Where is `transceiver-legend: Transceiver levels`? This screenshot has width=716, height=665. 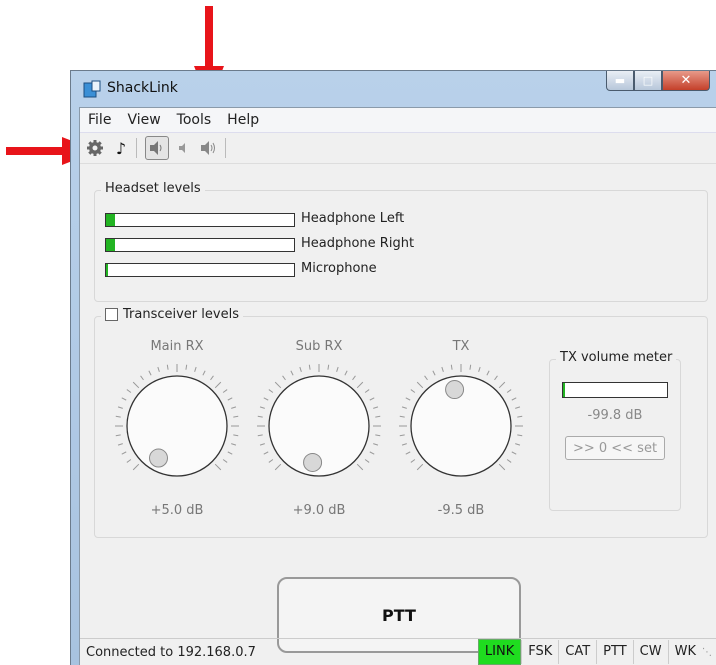
transceiver-legend: Transceiver levels is located at coordinates (172, 314).